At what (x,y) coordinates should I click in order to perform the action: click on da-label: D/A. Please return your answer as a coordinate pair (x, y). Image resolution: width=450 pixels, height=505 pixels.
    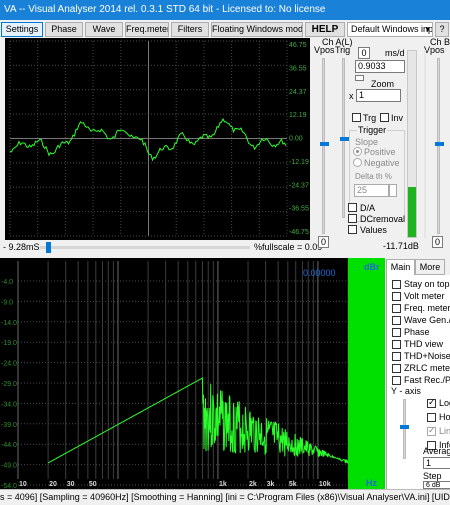
    Looking at the image, I should click on (368, 208).